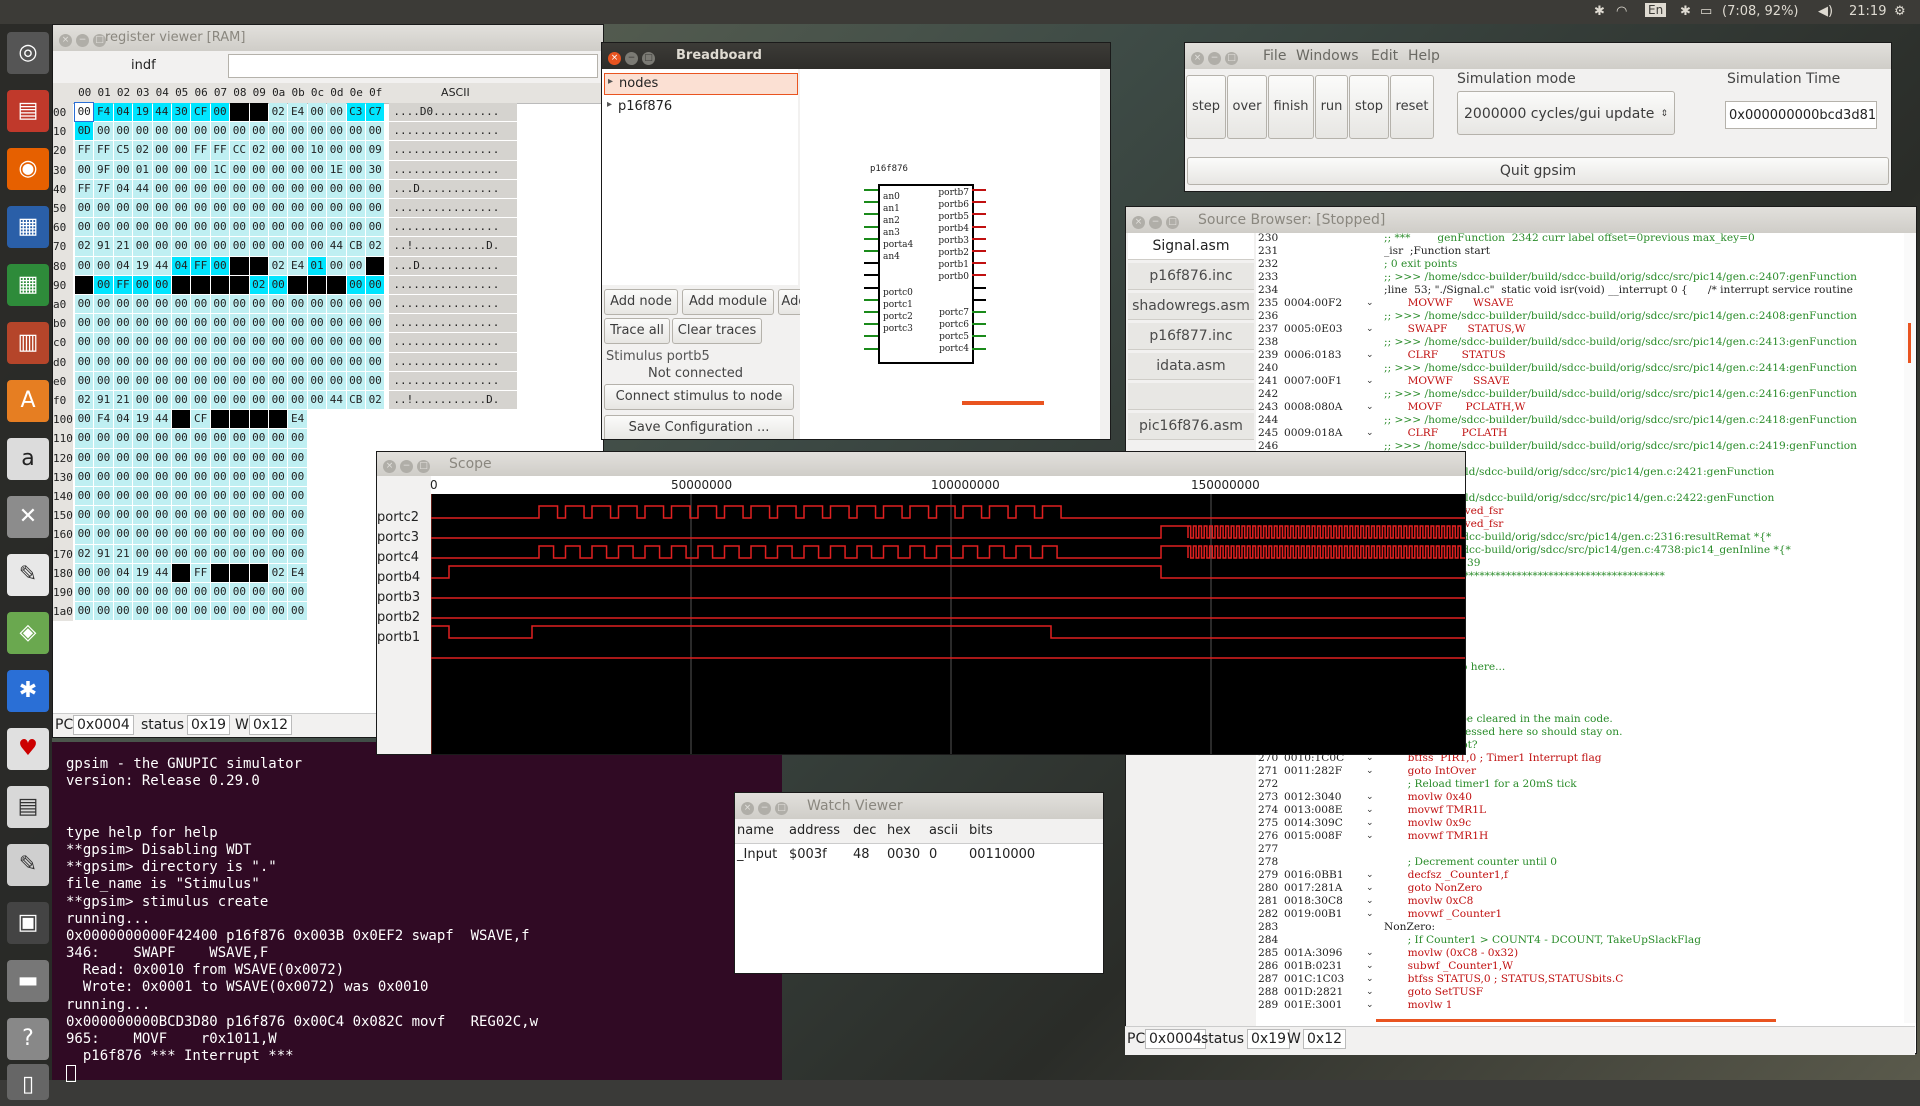 This screenshot has width=1920, height=1106. I want to click on register-value-input, so click(413, 66).